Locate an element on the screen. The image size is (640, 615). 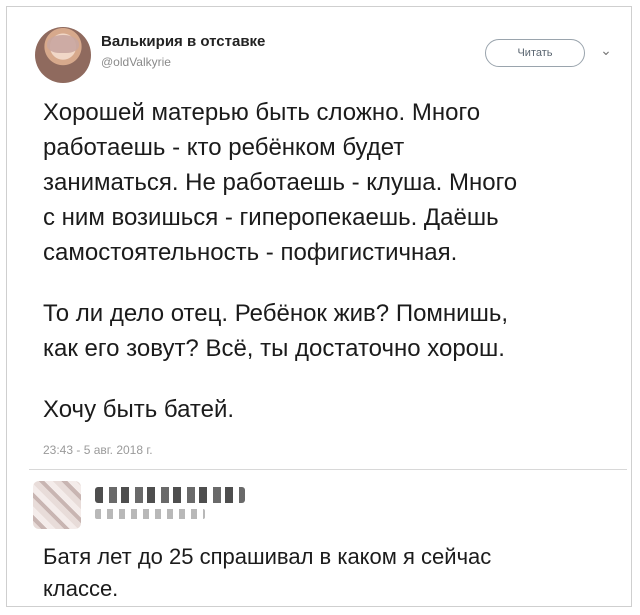
tweet-paragraph-3: Хочу быть батей. is located at coordinates (139, 409).